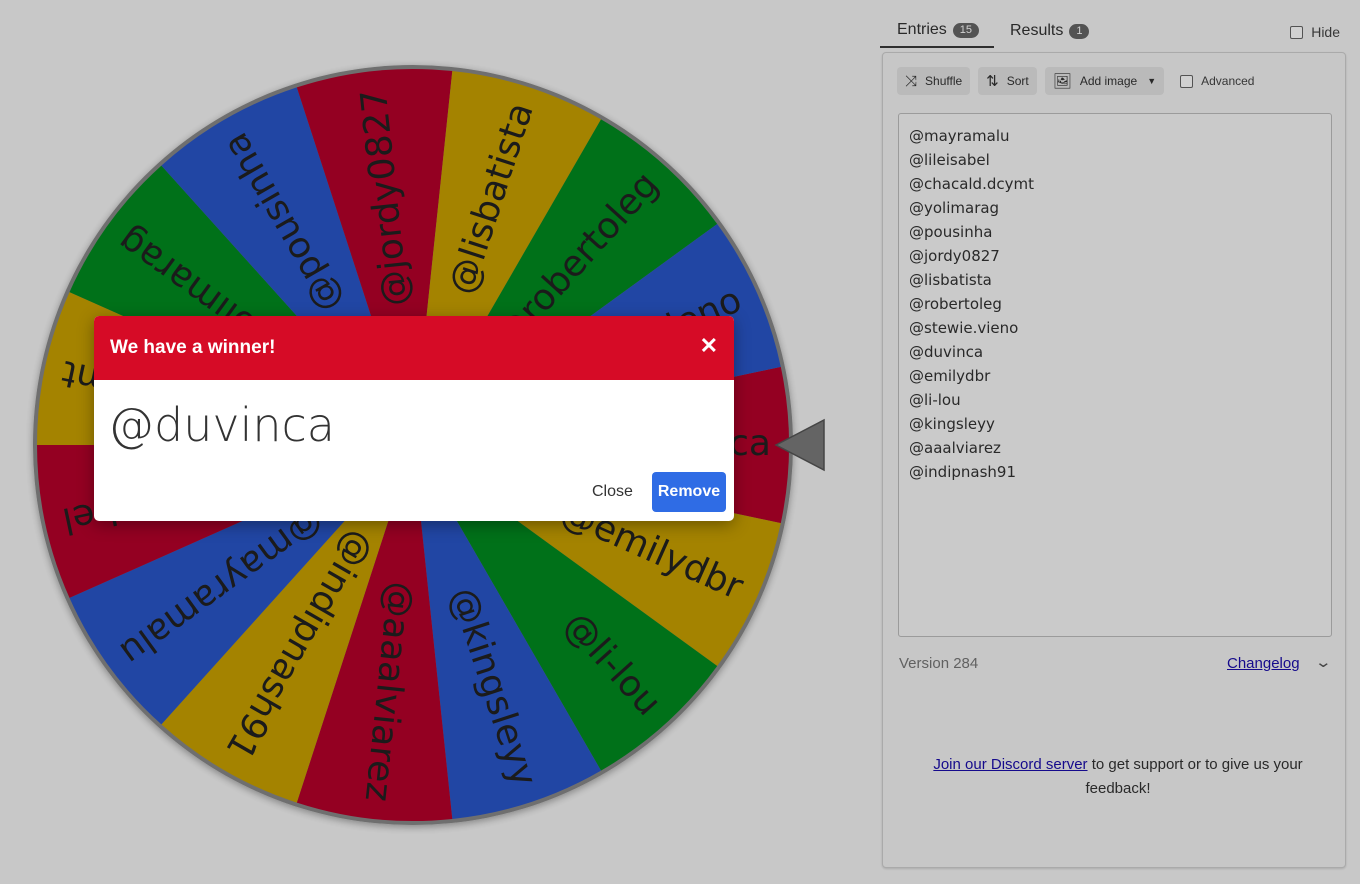 The image size is (1360, 884). I want to click on winner-name: @duvinca, so click(221, 425).